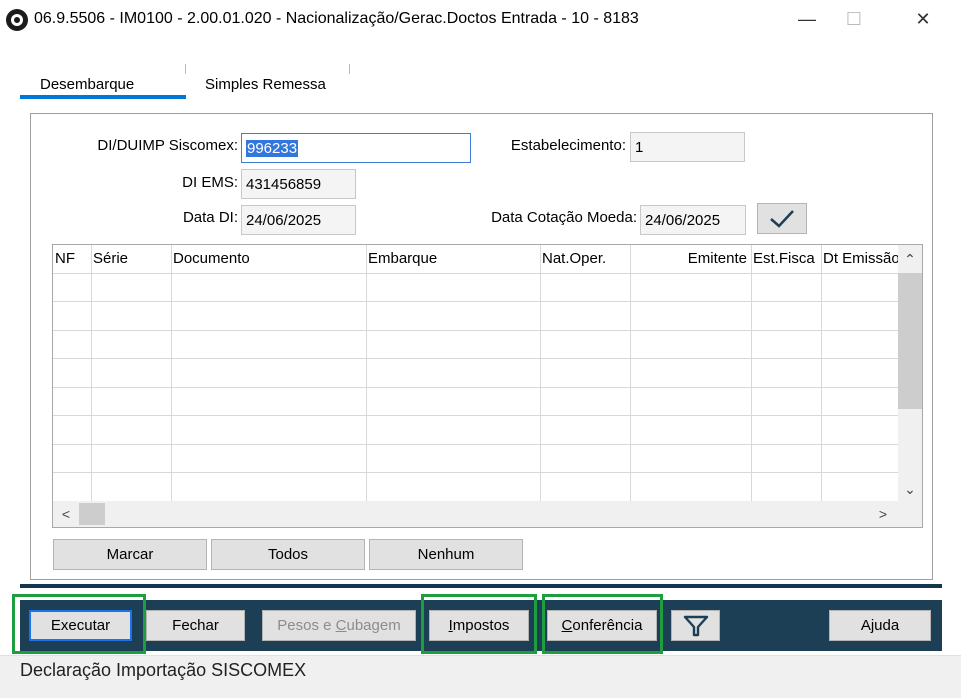  What do you see at coordinates (910, 489) in the screenshot?
I see `scroll-down-icon: ⌄` at bounding box center [910, 489].